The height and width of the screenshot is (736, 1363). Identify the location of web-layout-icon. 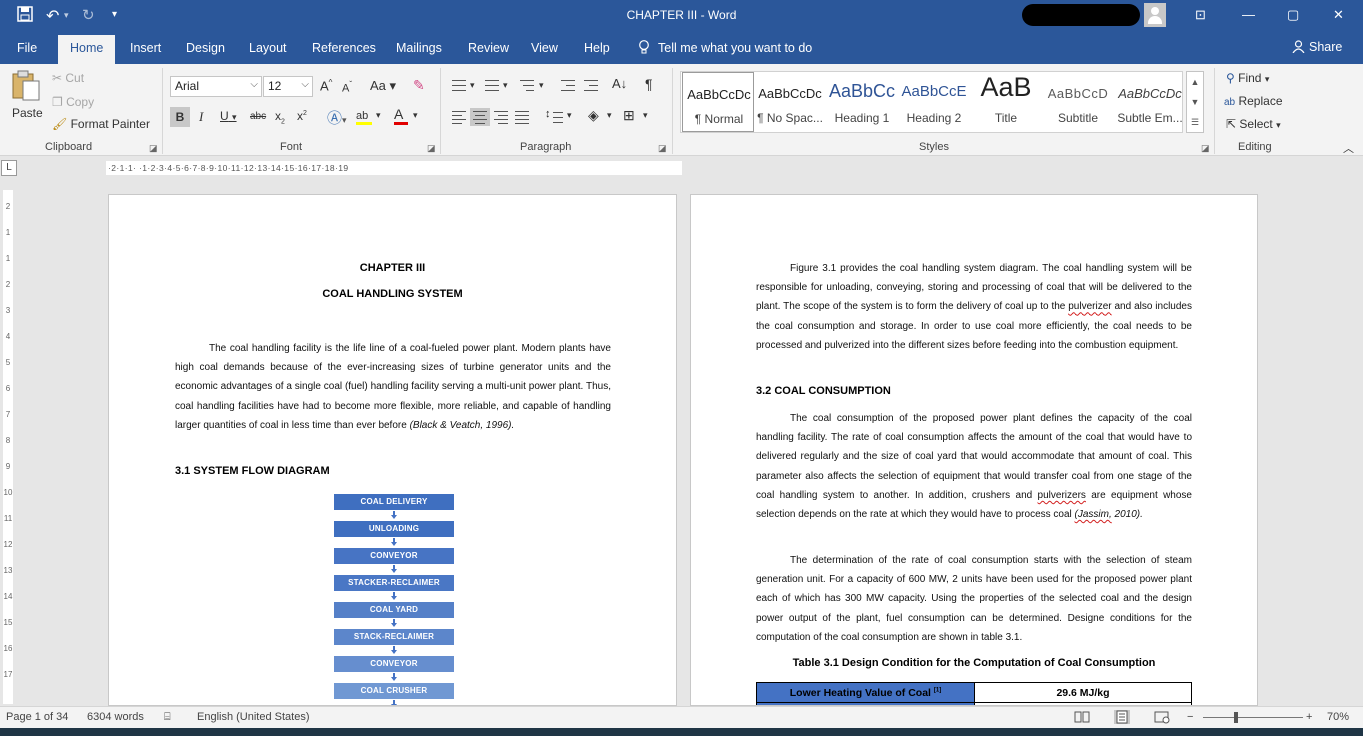
(1162, 717).